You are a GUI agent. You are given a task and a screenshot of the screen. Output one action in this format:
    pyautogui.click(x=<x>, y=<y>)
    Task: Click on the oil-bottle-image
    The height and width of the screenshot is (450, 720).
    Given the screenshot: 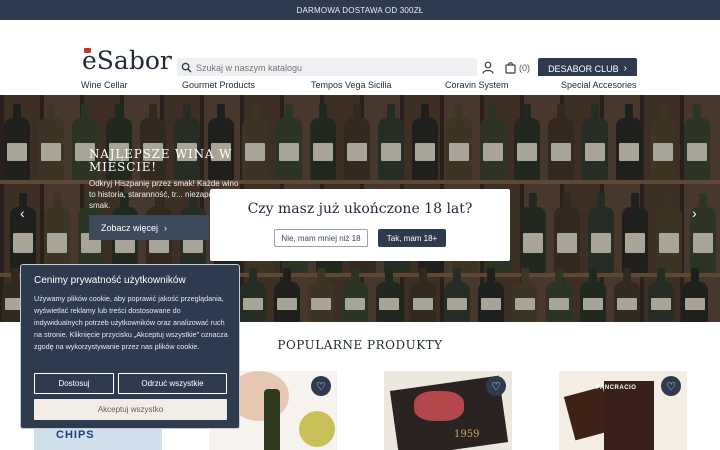 What is the action you would take?
    pyautogui.click(x=272, y=419)
    